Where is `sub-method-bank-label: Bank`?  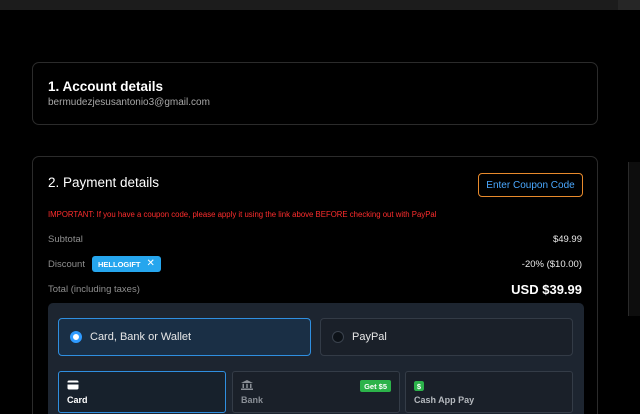 sub-method-bank-label: Bank is located at coordinates (252, 400).